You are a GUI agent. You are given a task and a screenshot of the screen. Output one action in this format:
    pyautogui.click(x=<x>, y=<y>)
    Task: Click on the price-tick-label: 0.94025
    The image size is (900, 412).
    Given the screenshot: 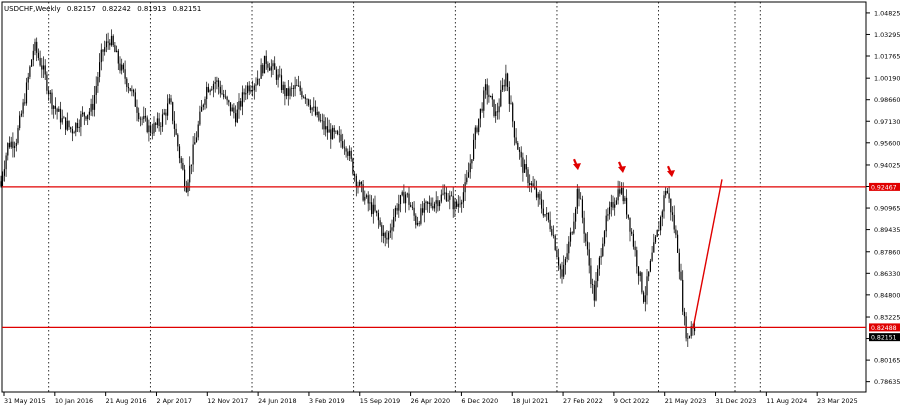 What is the action you would take?
    pyautogui.click(x=887, y=165)
    